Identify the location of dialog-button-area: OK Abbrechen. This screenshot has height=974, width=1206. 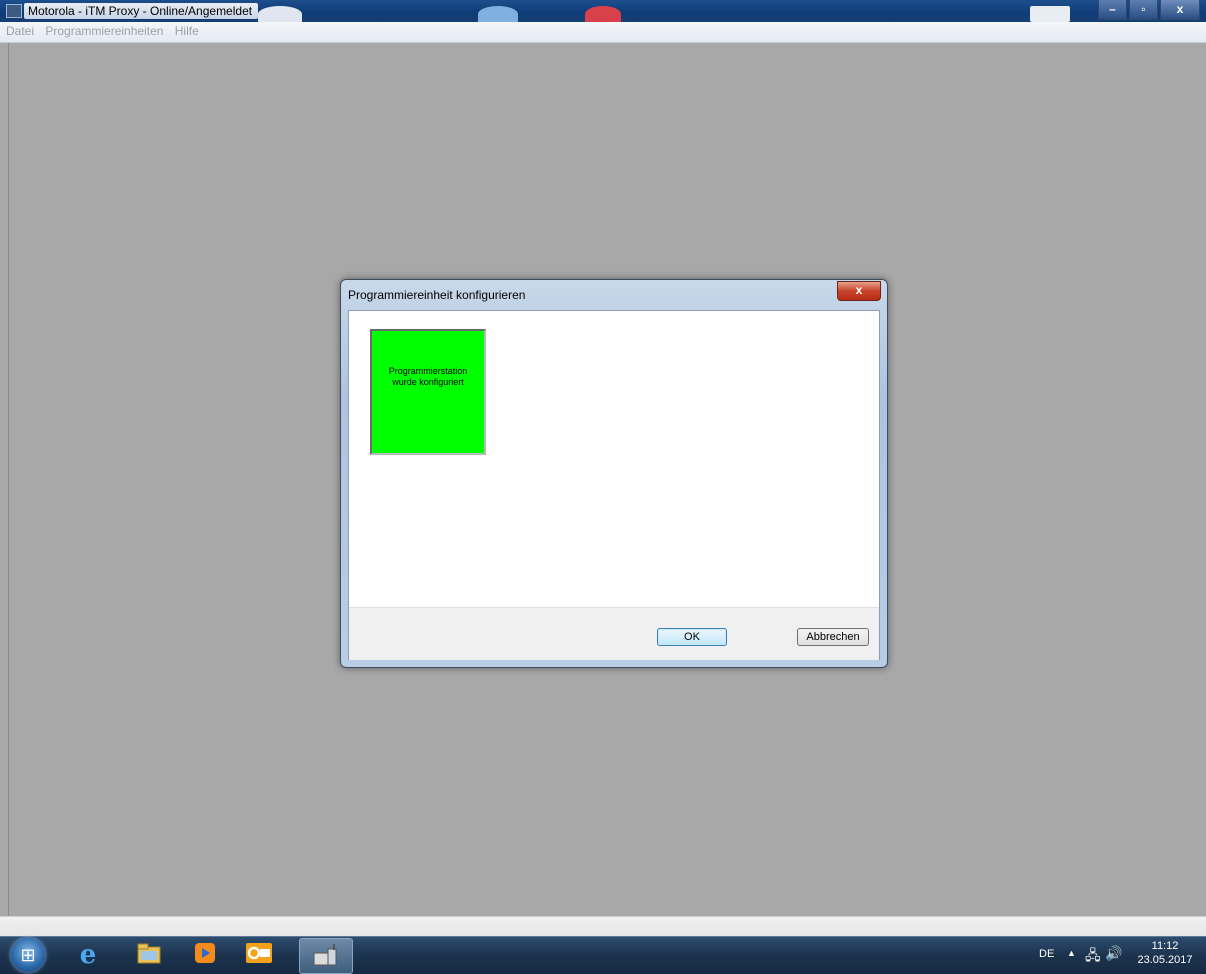
(614, 633).